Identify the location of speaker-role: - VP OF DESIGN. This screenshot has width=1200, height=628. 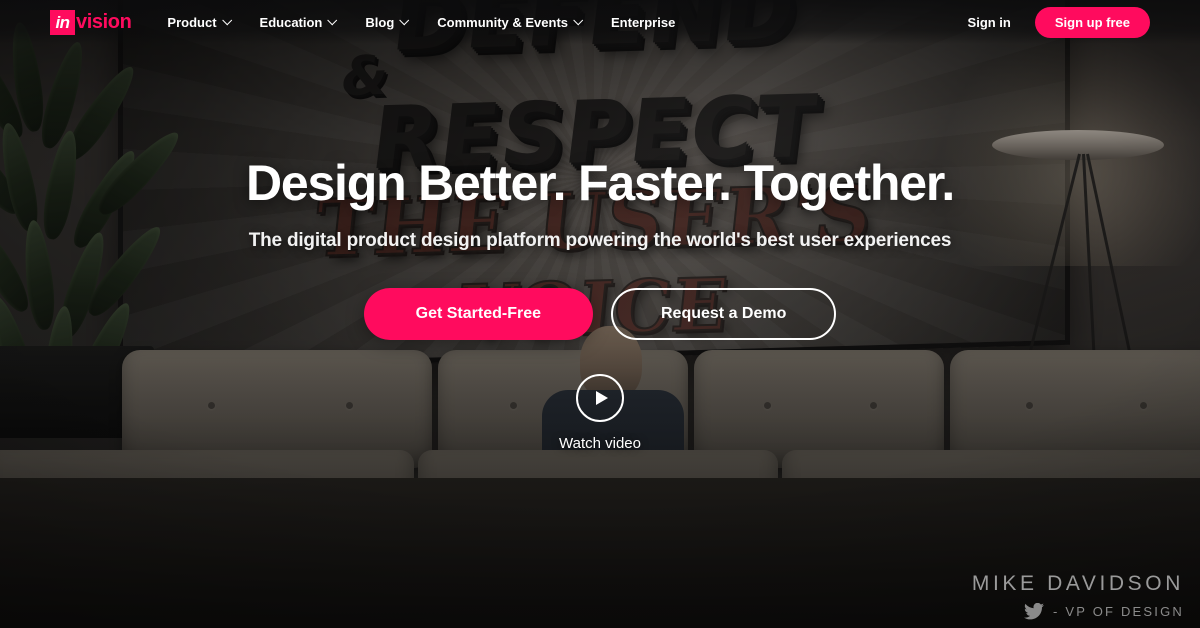
(1118, 611).